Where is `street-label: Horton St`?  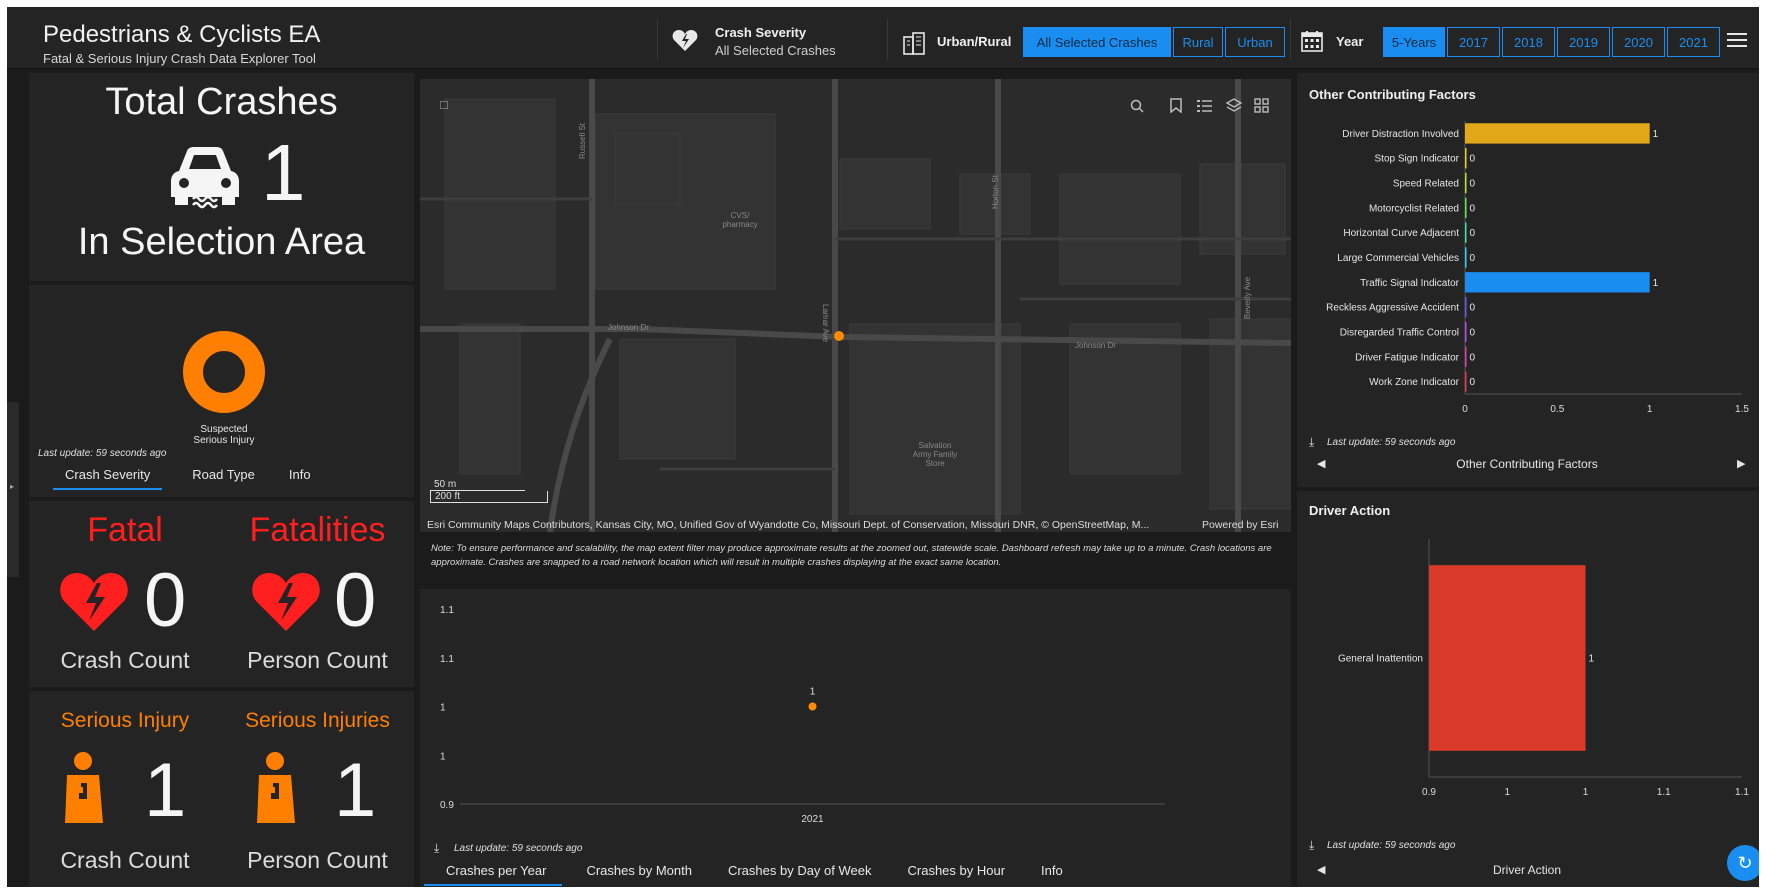
street-label: Horton St is located at coordinates (995, 192).